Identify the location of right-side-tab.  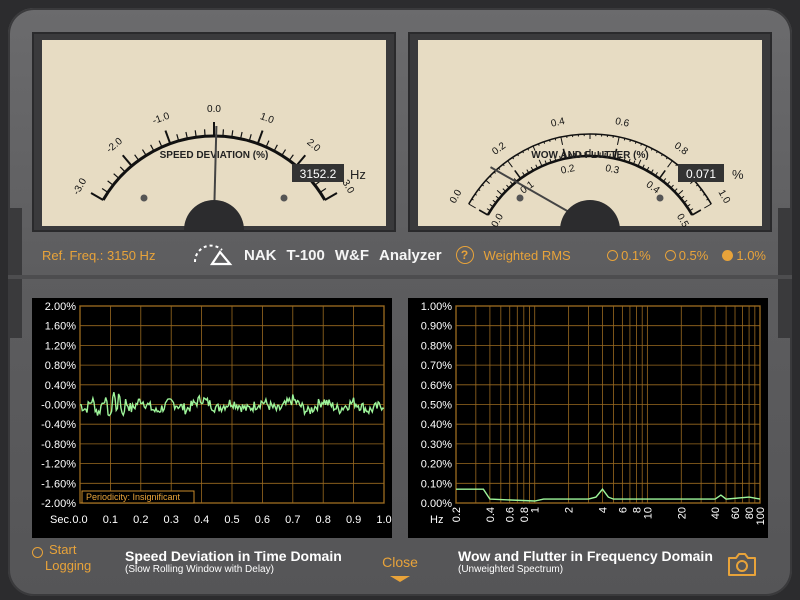
(785, 273).